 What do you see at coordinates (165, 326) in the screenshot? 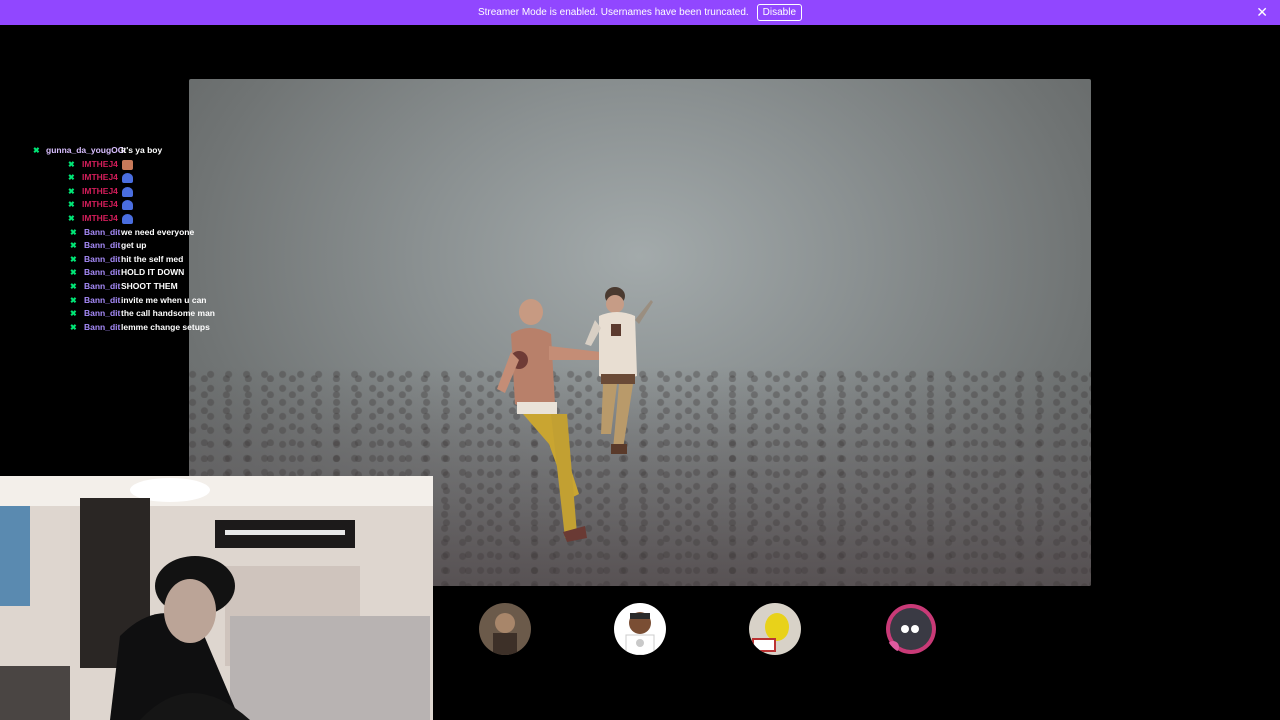
I see `chat-text: lemme change setups` at bounding box center [165, 326].